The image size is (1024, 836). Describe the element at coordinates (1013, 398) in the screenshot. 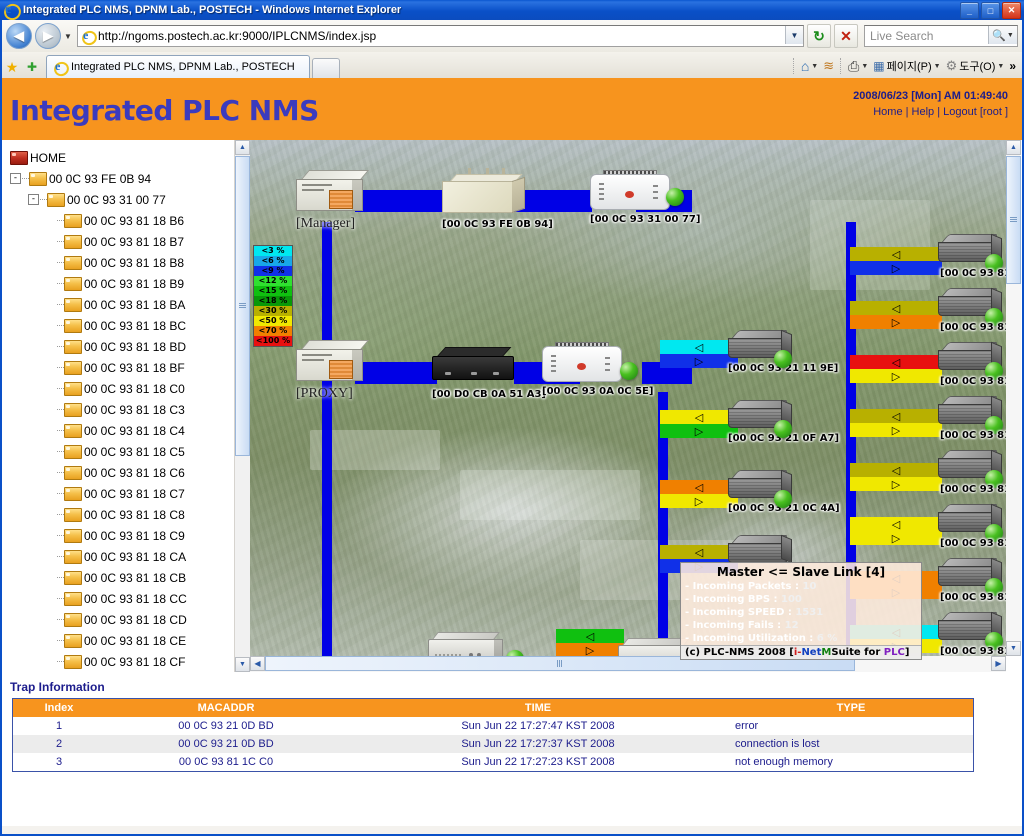

I see `map-vertical-scrollbar: ▲ ▼` at that location.